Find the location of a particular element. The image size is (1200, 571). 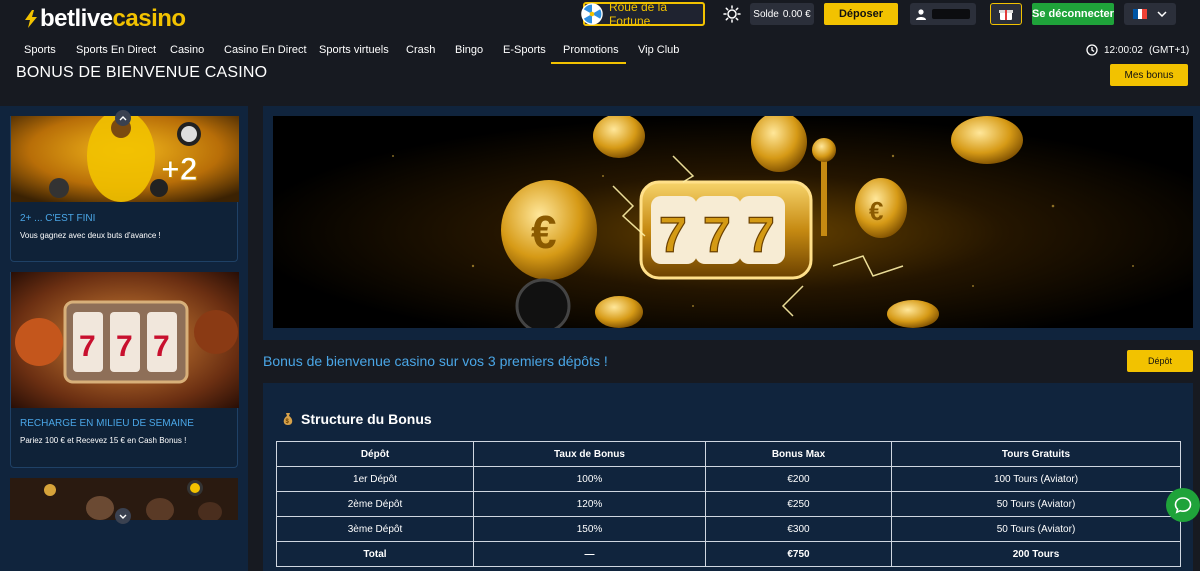

promo-card-image: 7 7 7 is located at coordinates (125, 340).